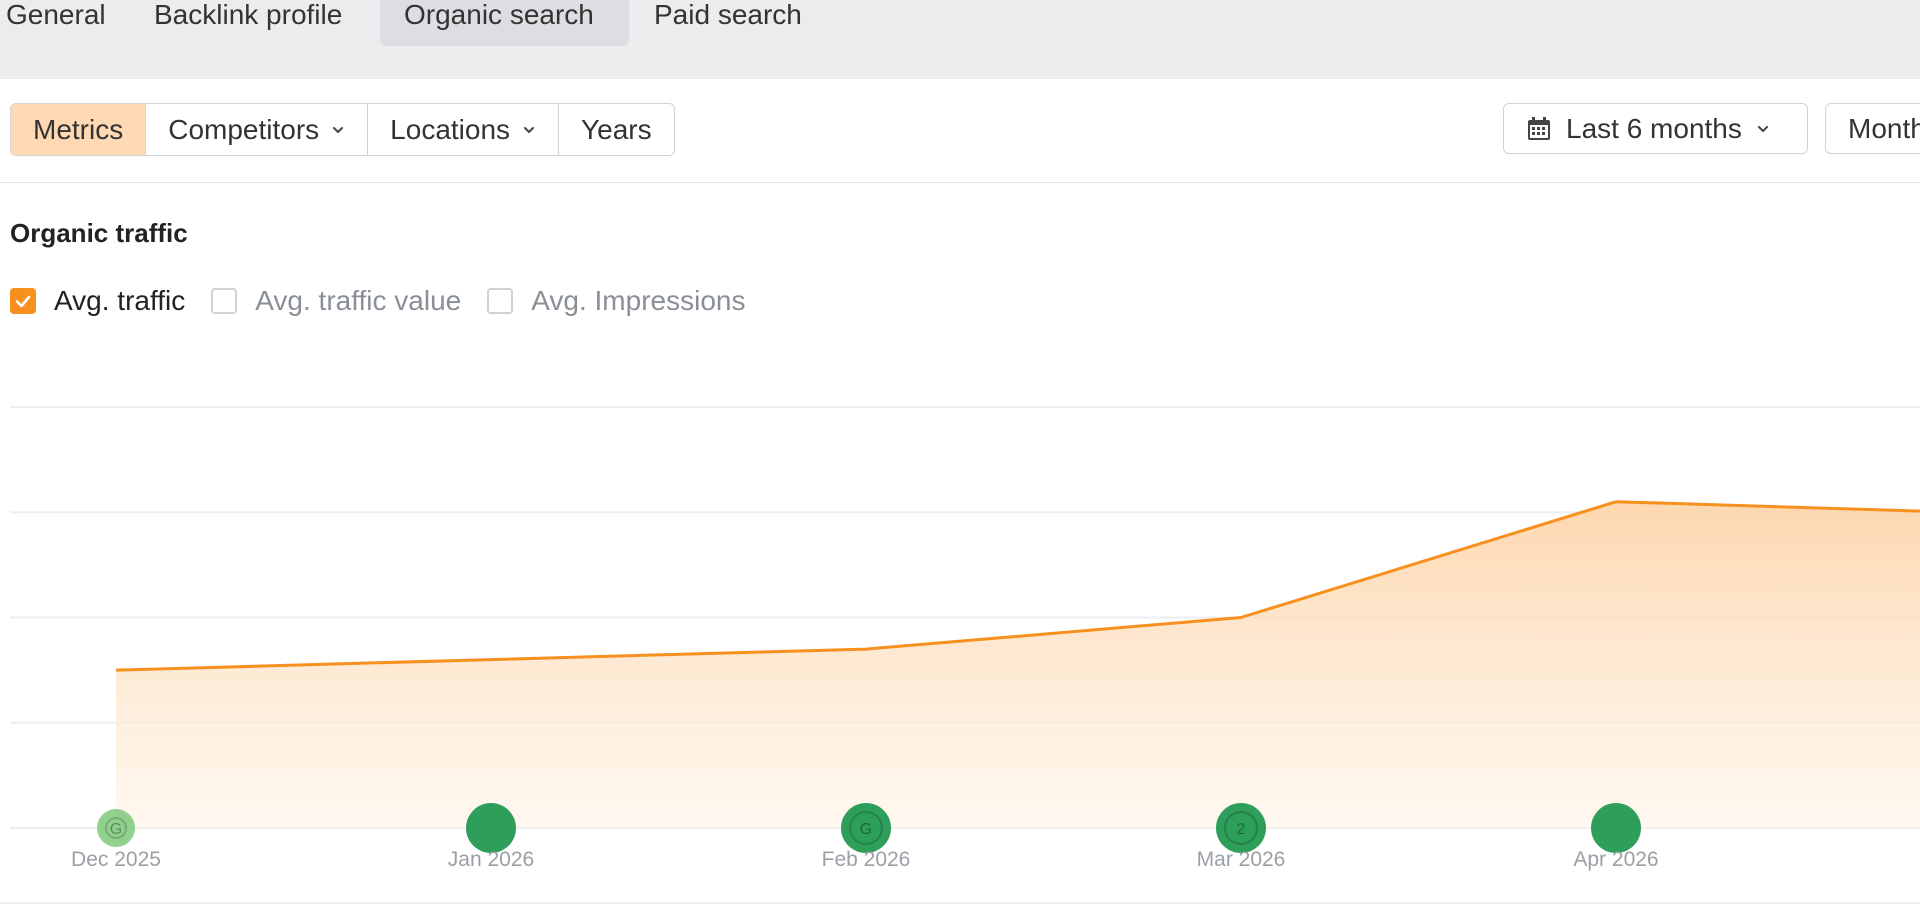  Describe the element at coordinates (1884, 128) in the screenshot. I see `granularity-label: Monthly` at that location.